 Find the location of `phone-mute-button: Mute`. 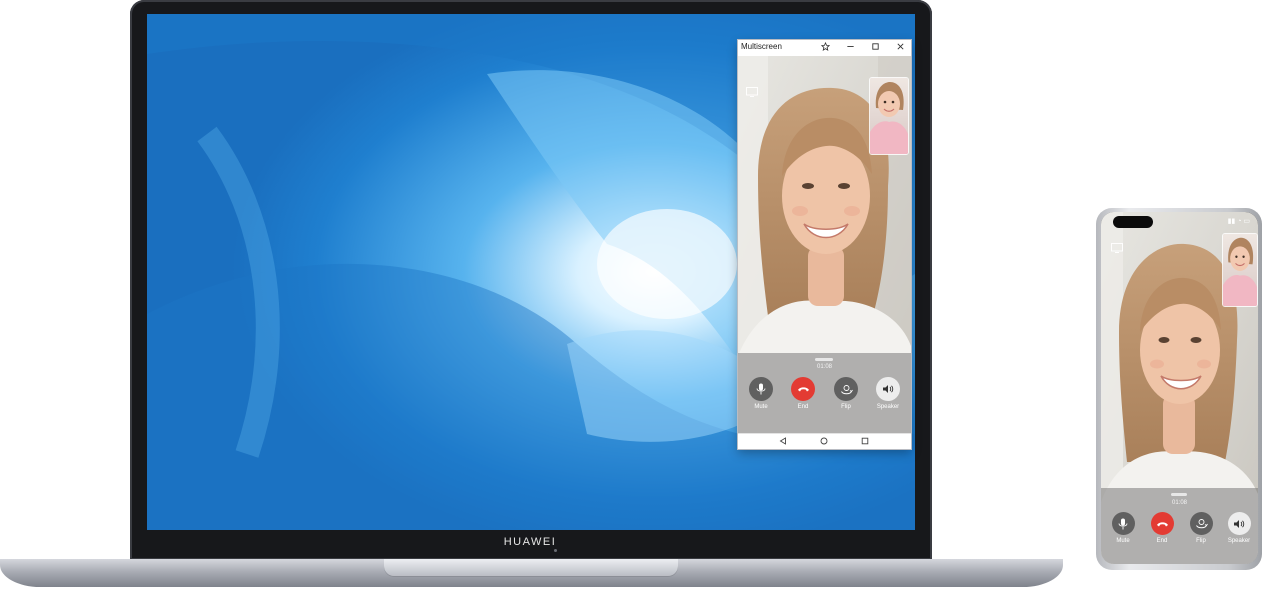

phone-mute-button: Mute is located at coordinates (1123, 528).